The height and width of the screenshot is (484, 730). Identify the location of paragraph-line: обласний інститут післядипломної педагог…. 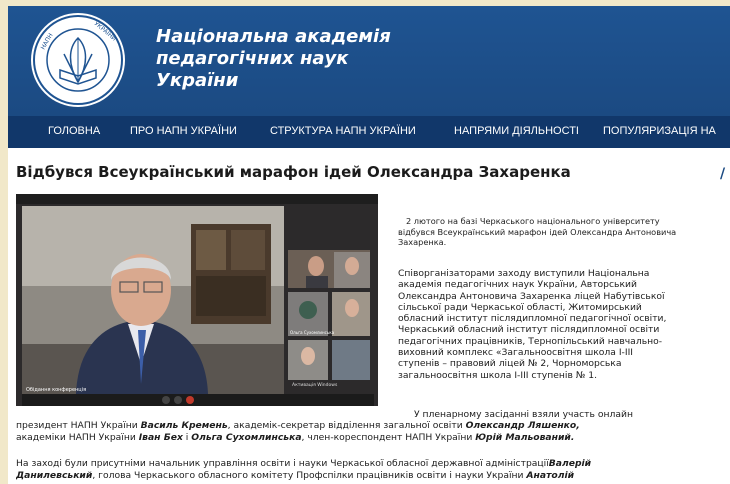
(532, 319).